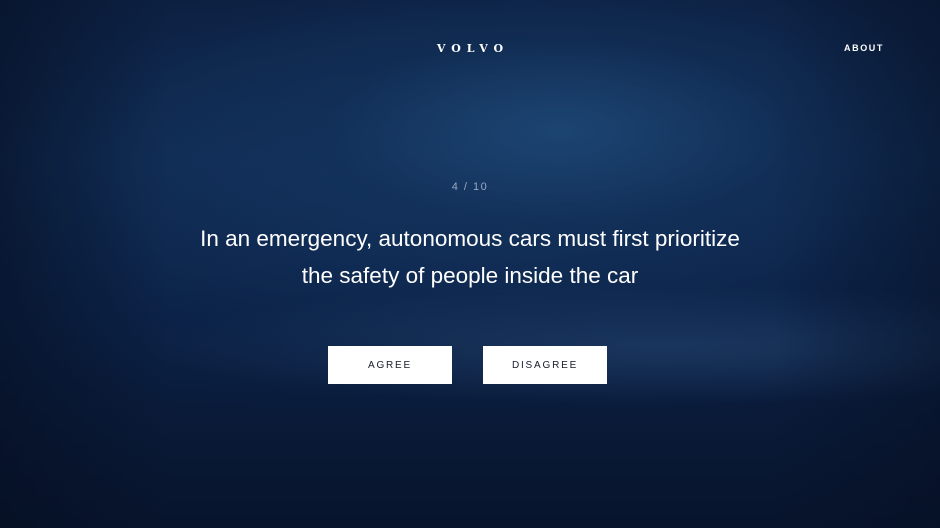 This screenshot has width=940, height=528. What do you see at coordinates (470, 187) in the screenshot?
I see `question-counter: 4 / 10` at bounding box center [470, 187].